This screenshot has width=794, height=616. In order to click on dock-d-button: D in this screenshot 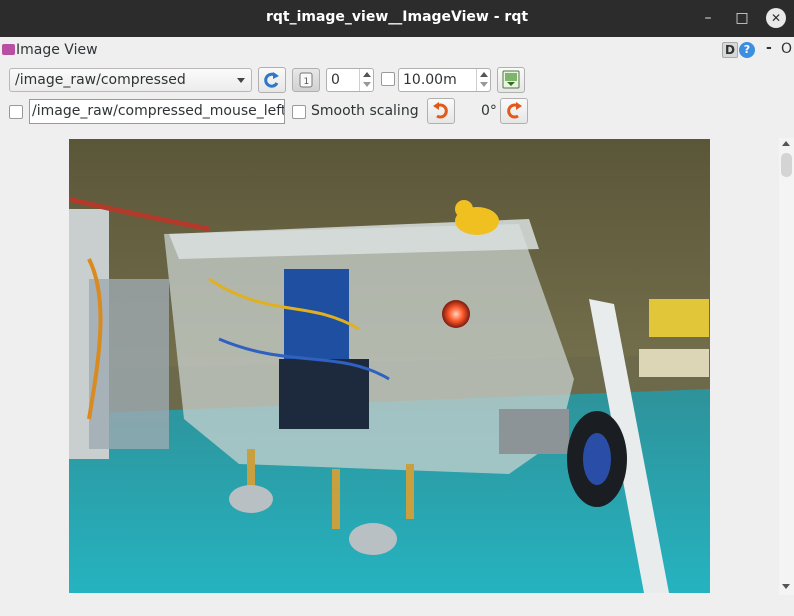, I will do `click(730, 50)`.